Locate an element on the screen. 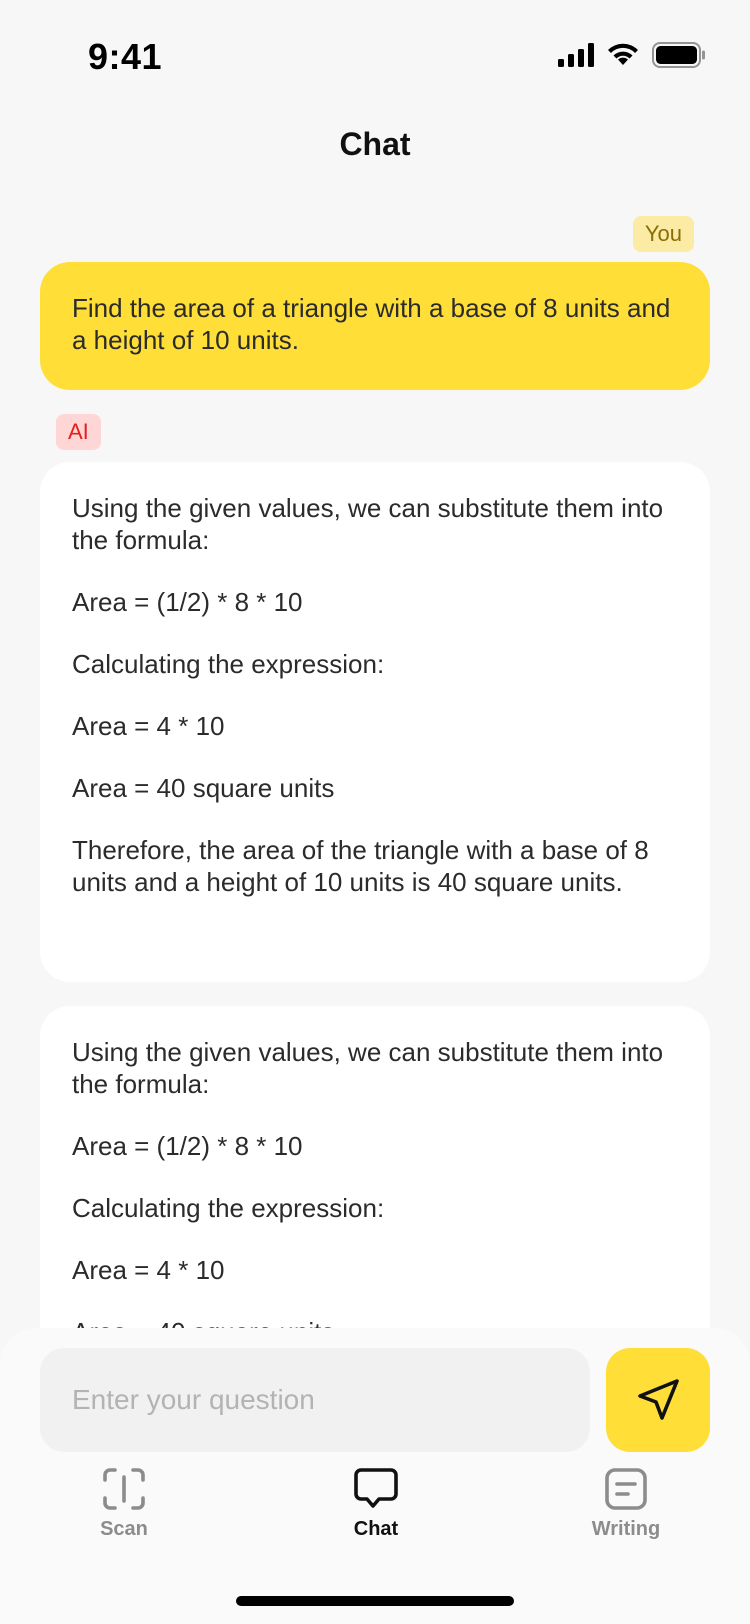  ai-message-line: Area = 40 square units is located at coordinates (203, 788).